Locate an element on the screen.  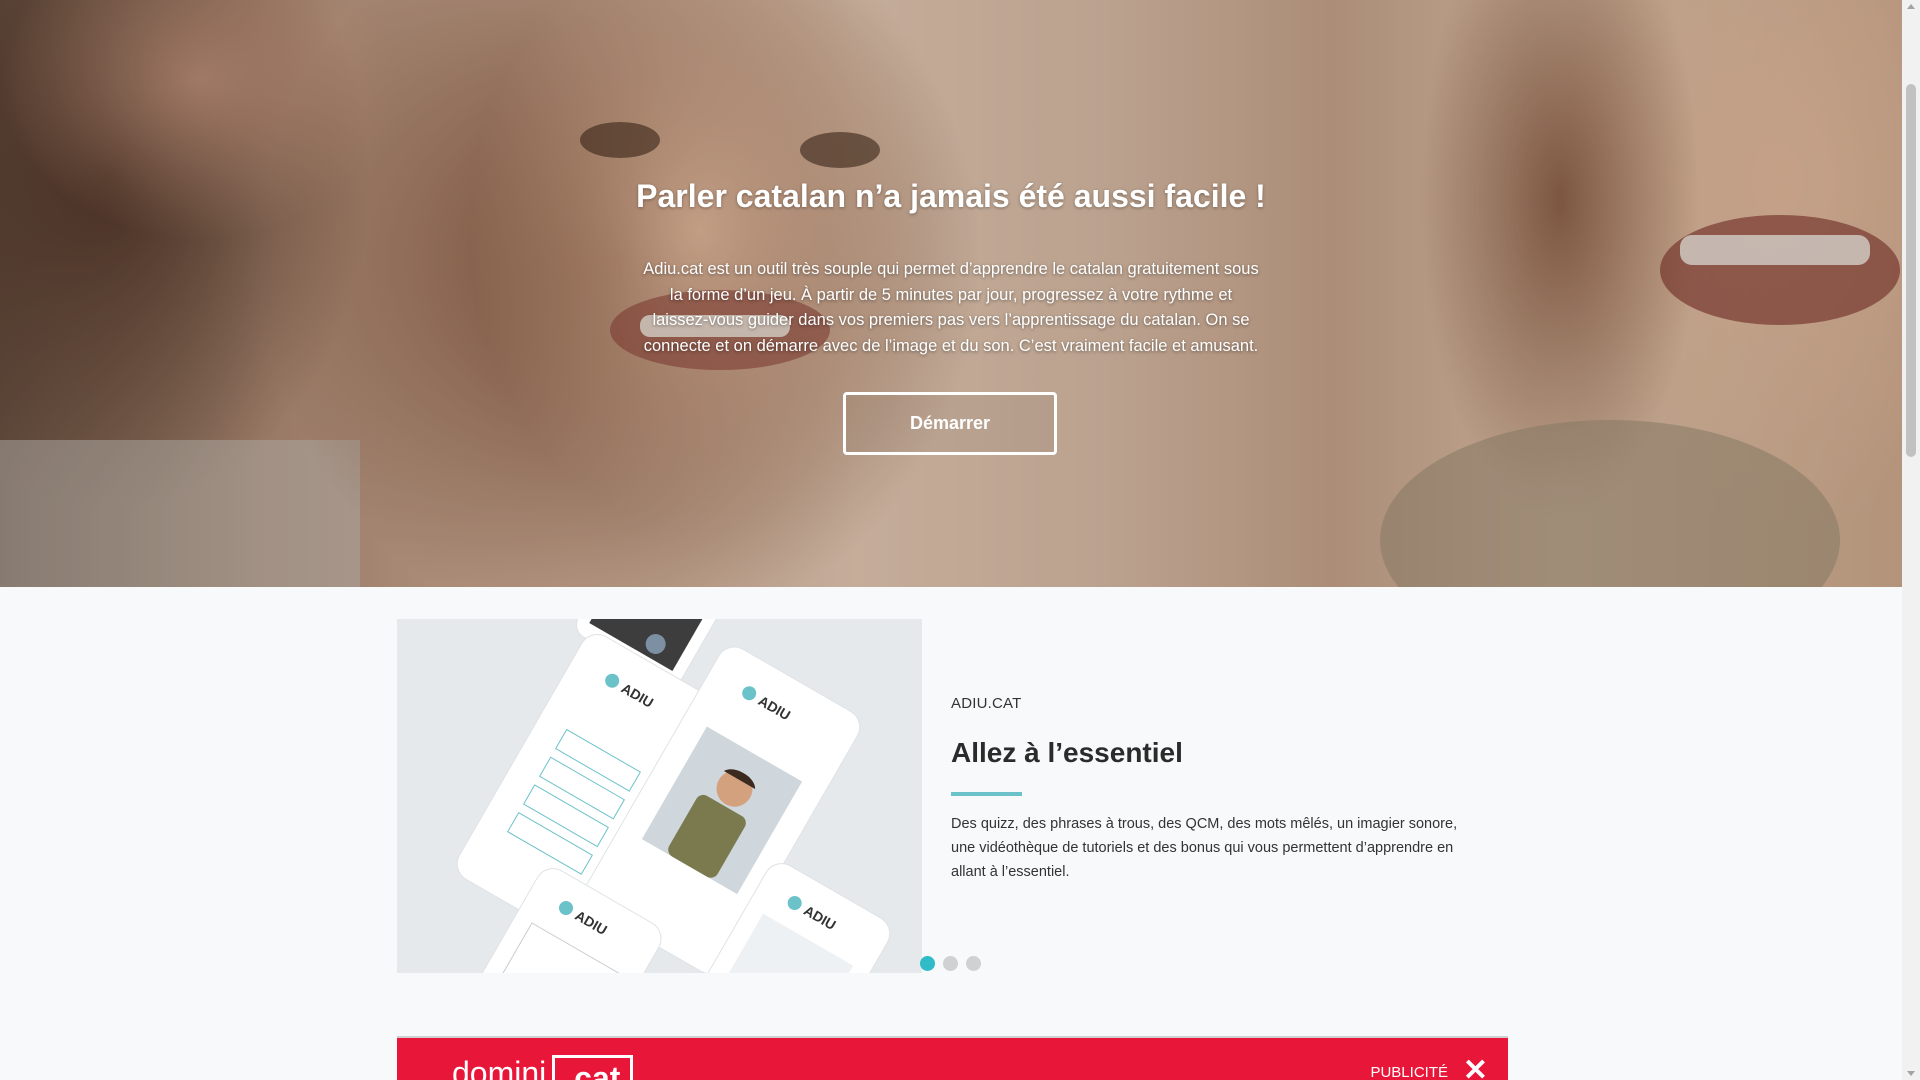
phones-illustration: ADIU ADIU ADIU ADIU is located at coordinates (659, 796).